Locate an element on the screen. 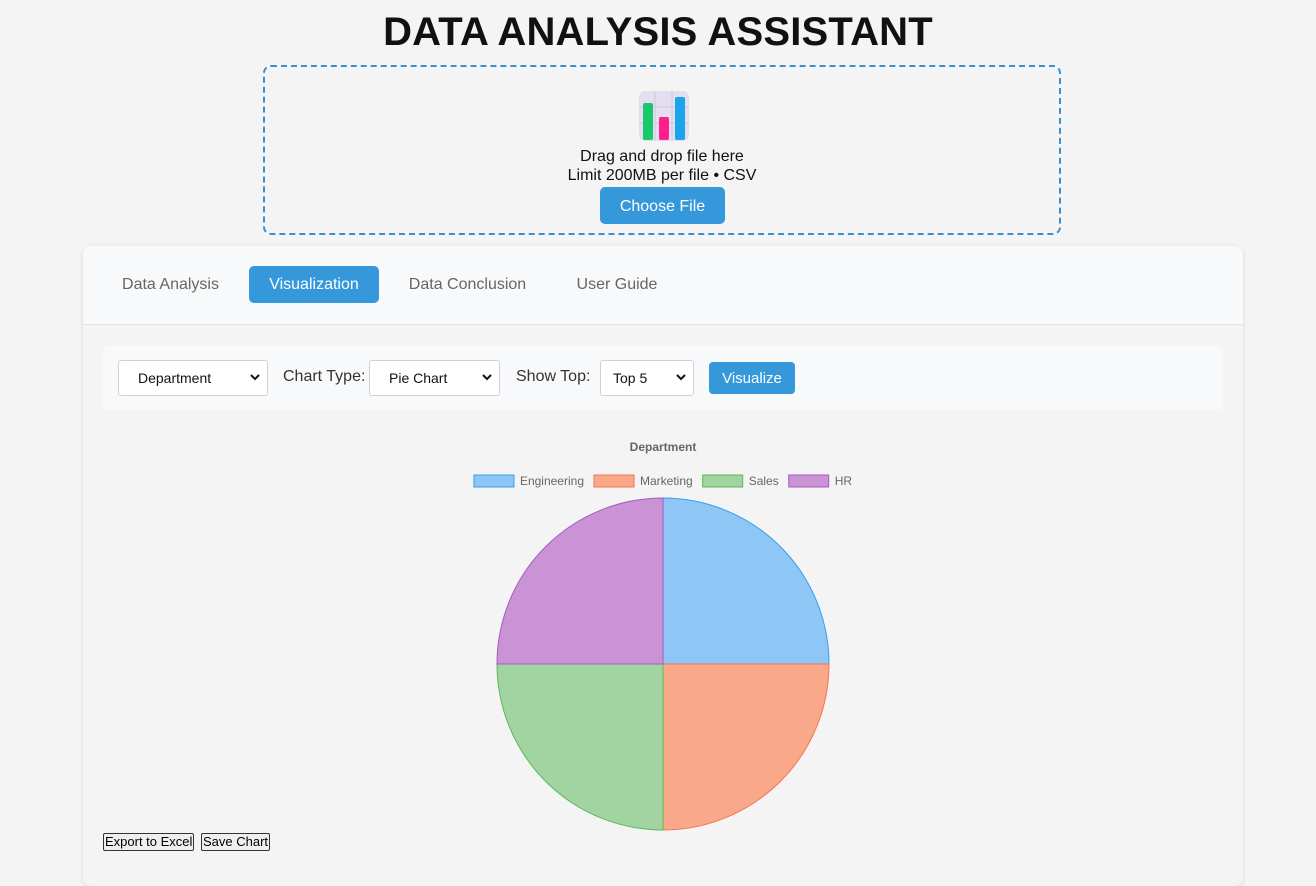 This screenshot has width=1316, height=886. show-top-value: Top 5 is located at coordinates (630, 378).